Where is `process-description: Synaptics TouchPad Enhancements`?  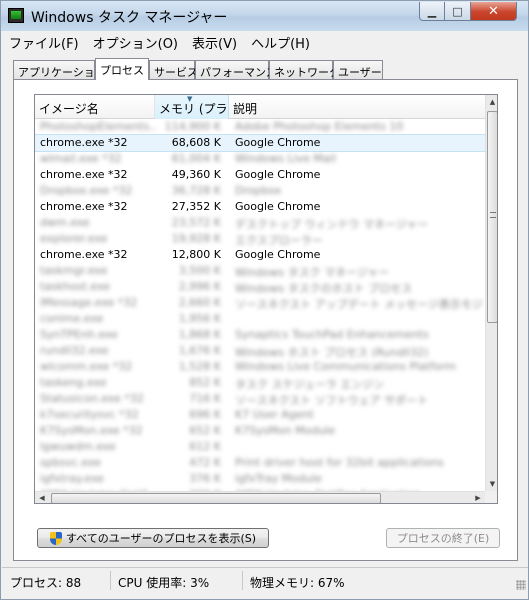 process-description: Synaptics TouchPad Enhancements is located at coordinates (332, 334).